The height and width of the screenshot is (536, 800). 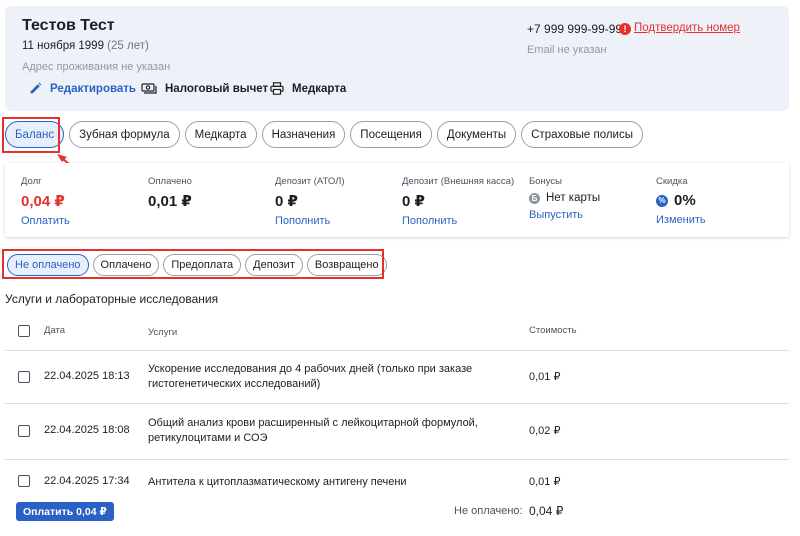 What do you see at coordinates (96, 67) in the screenshot?
I see `address-text: Адрес проживания не указан` at bounding box center [96, 67].